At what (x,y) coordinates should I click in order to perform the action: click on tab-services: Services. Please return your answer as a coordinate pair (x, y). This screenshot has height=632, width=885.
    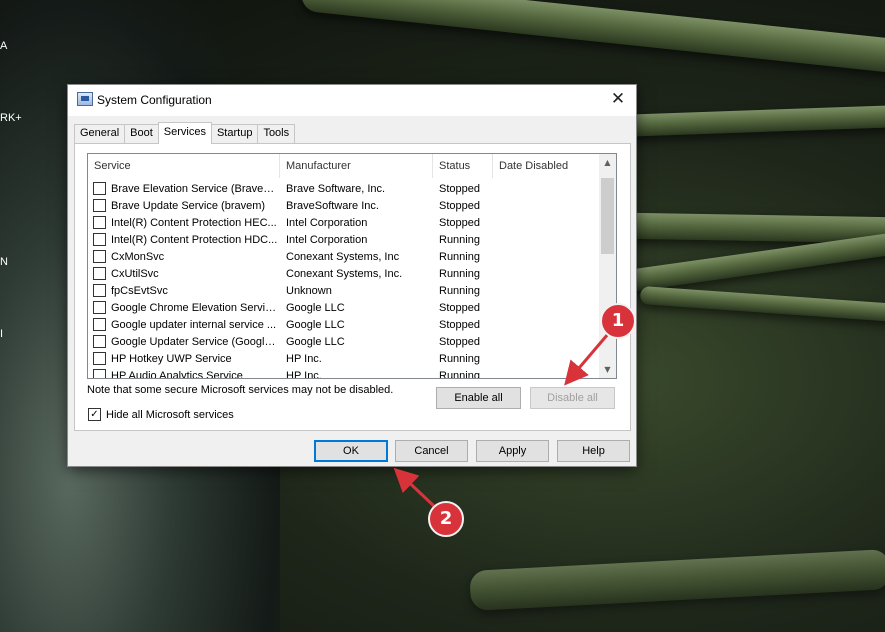
    Looking at the image, I should click on (184, 133).